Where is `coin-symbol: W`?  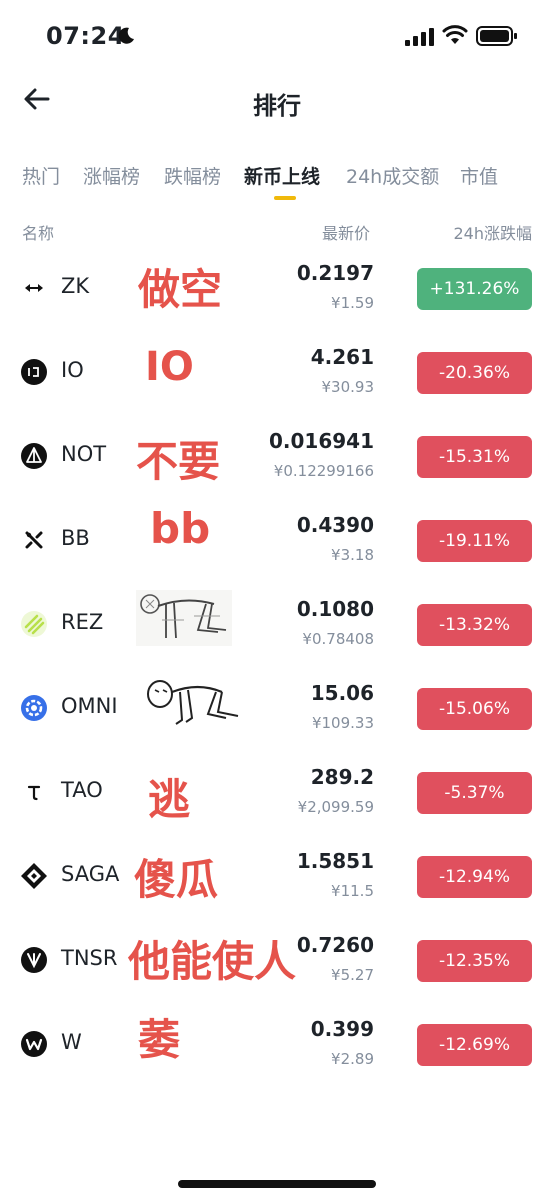 coin-symbol: W is located at coordinates (71, 1042).